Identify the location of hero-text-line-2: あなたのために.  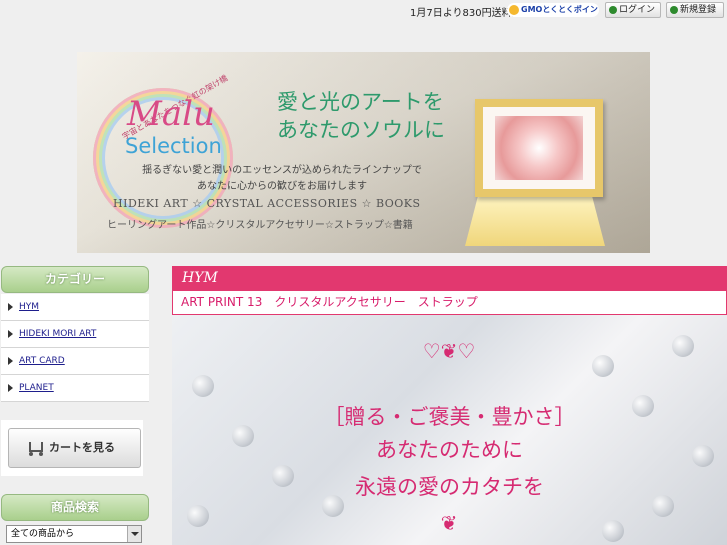
(449, 450).